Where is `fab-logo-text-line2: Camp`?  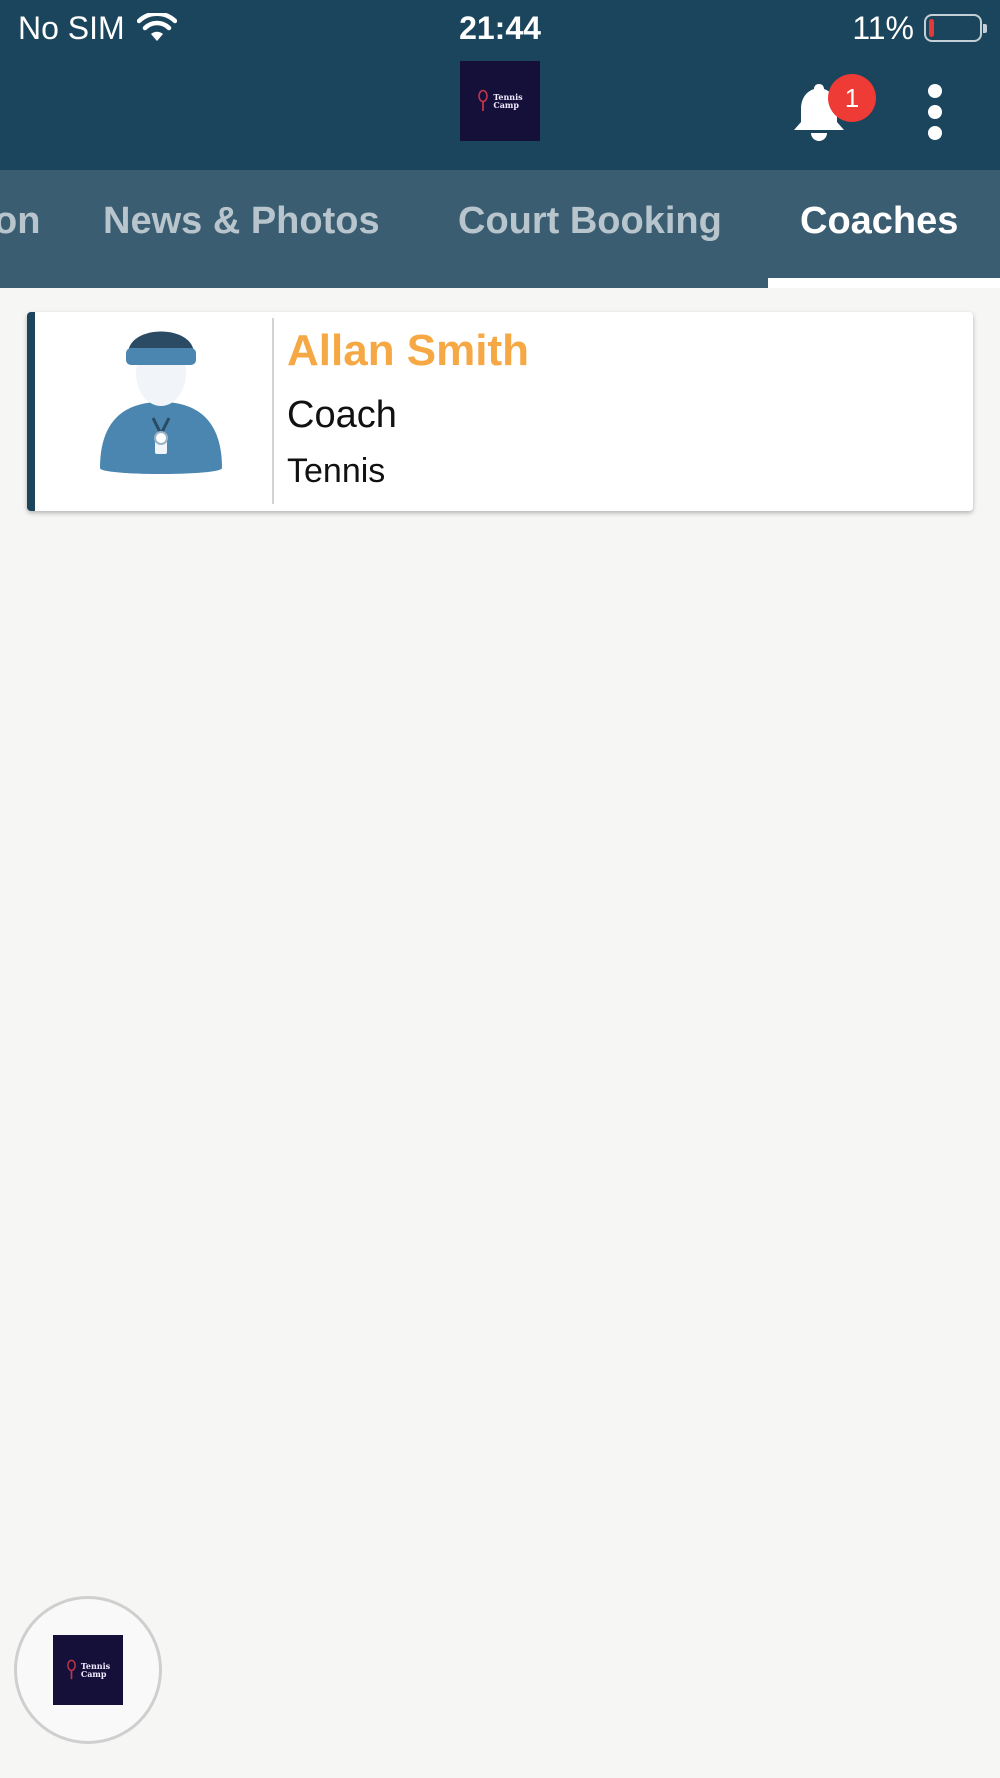 fab-logo-text-line2: Camp is located at coordinates (93, 1674).